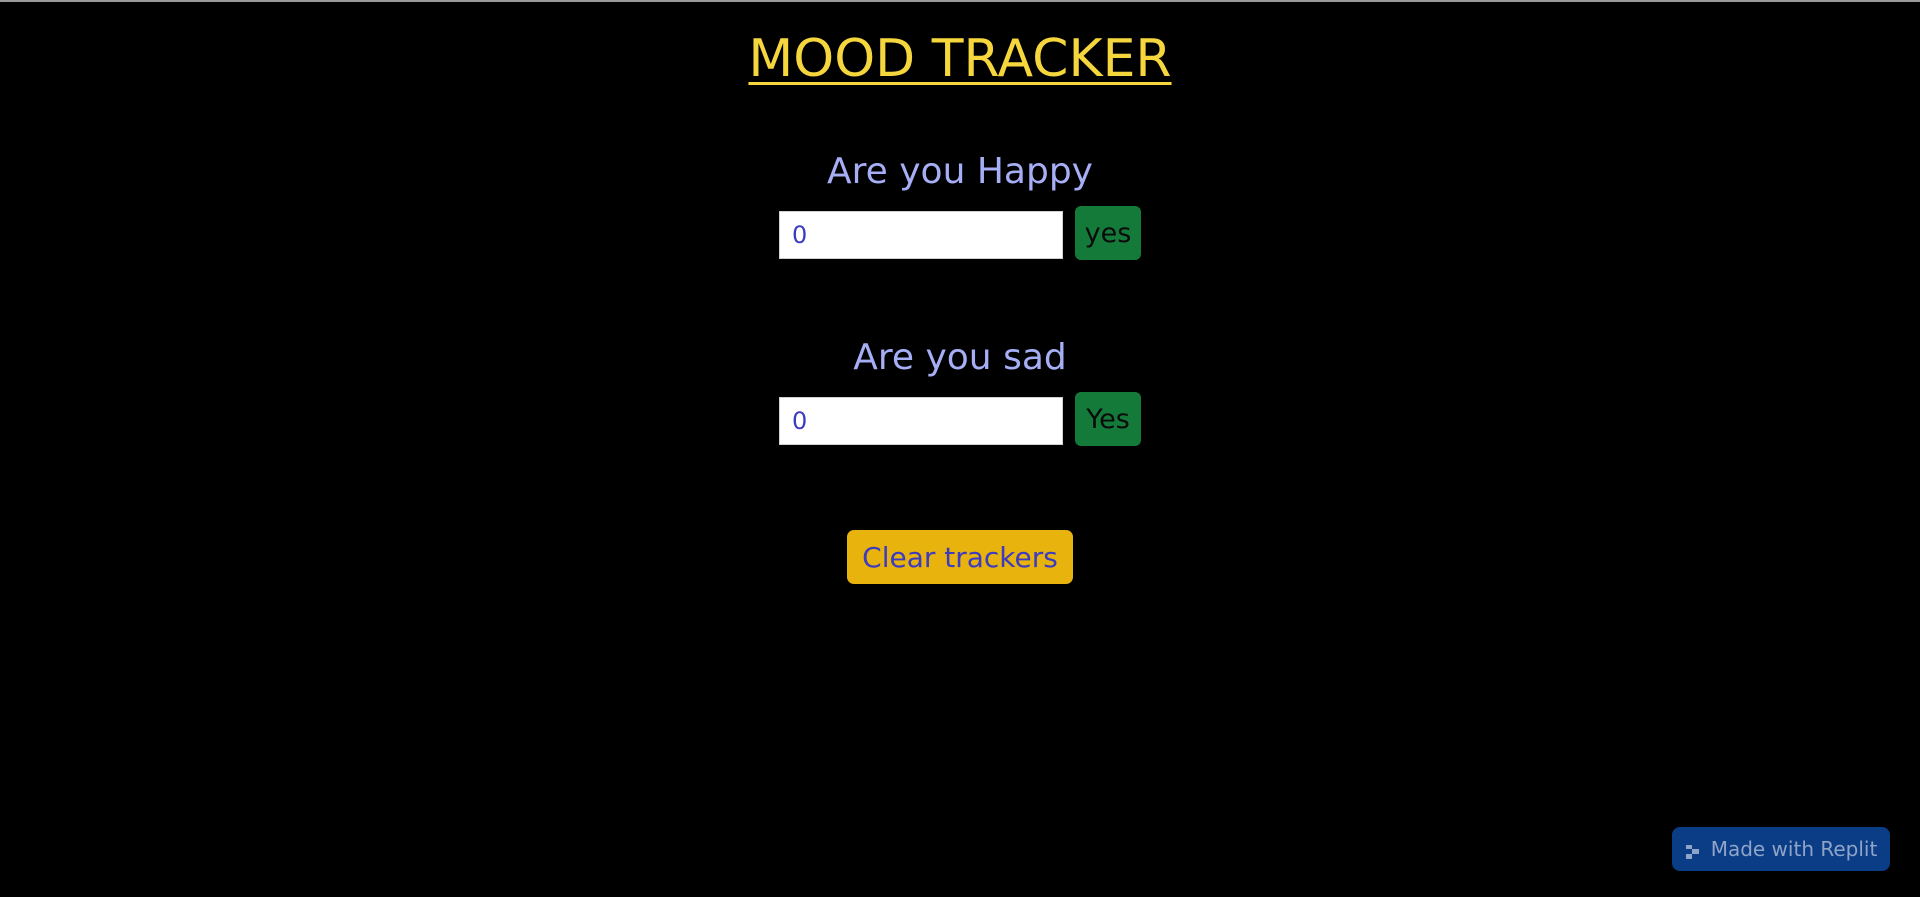 The image size is (1920, 897). Describe the element at coordinates (921, 421) in the screenshot. I see `sad-count-field` at that location.